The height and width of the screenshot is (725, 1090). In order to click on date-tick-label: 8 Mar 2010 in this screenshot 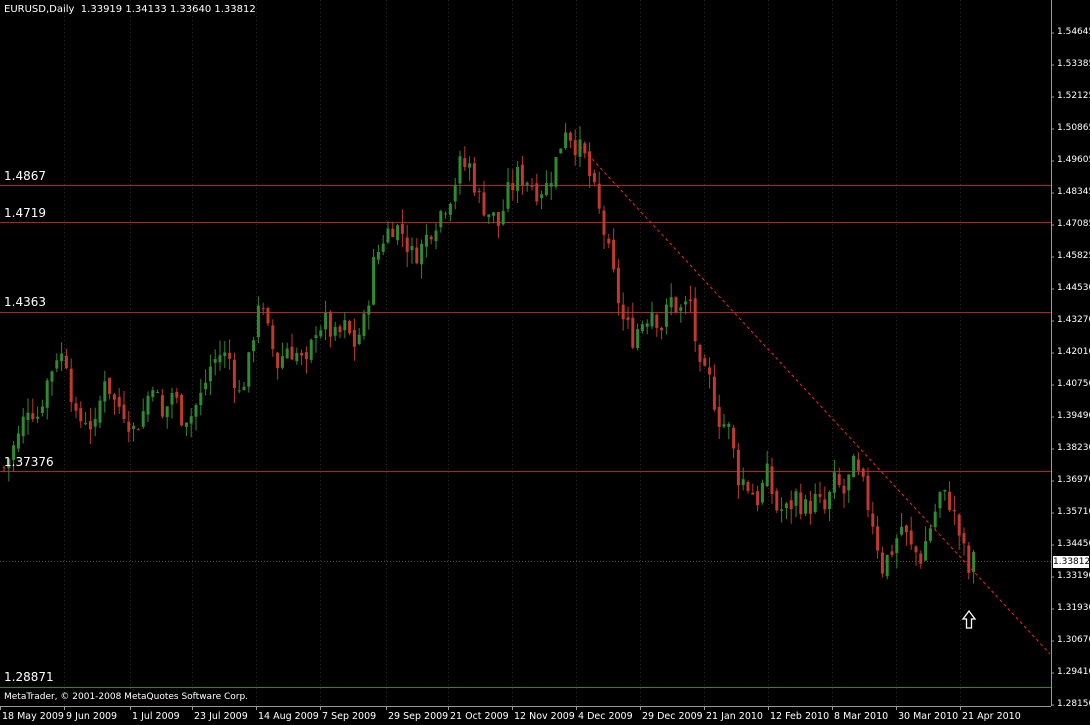, I will do `click(861, 716)`.